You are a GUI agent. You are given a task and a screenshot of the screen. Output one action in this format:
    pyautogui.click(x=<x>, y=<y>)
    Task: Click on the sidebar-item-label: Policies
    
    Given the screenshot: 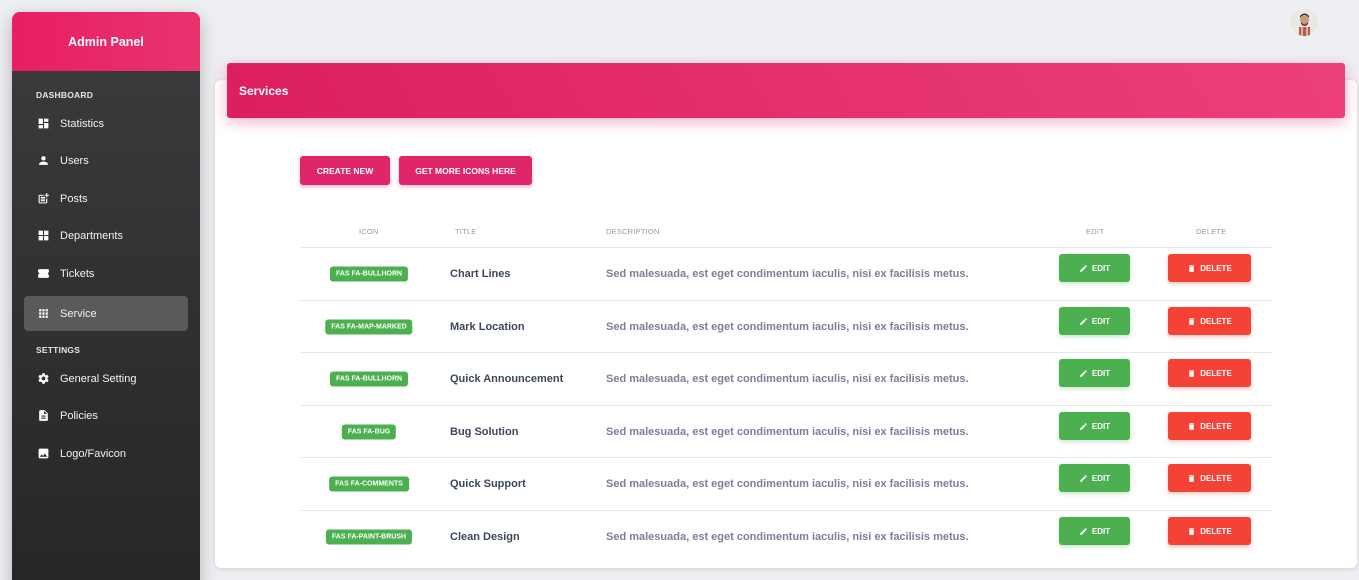 What is the action you would take?
    pyautogui.click(x=79, y=415)
    